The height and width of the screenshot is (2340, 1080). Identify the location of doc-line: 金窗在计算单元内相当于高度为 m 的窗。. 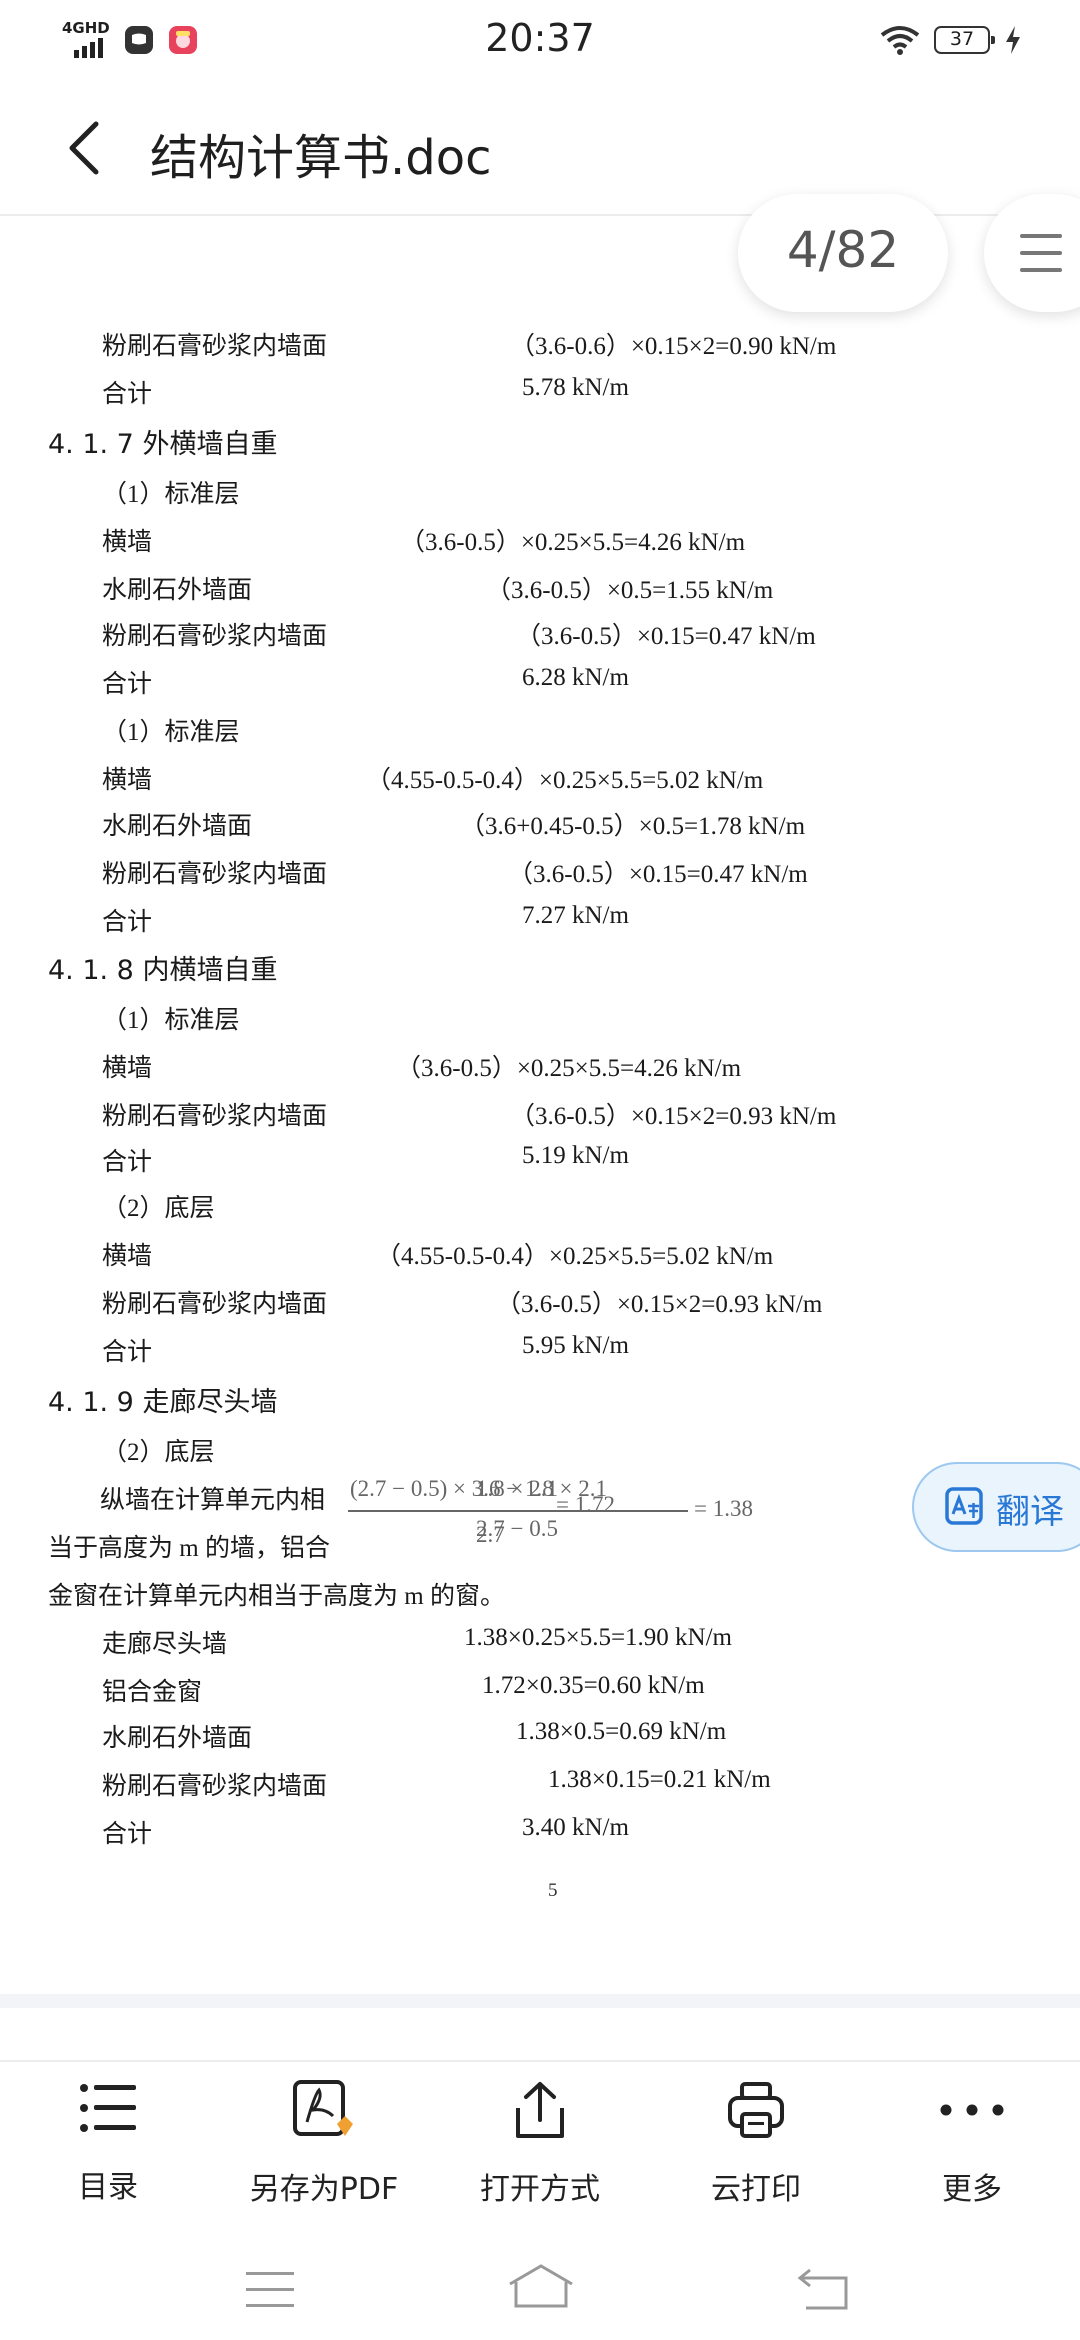
(276, 1596).